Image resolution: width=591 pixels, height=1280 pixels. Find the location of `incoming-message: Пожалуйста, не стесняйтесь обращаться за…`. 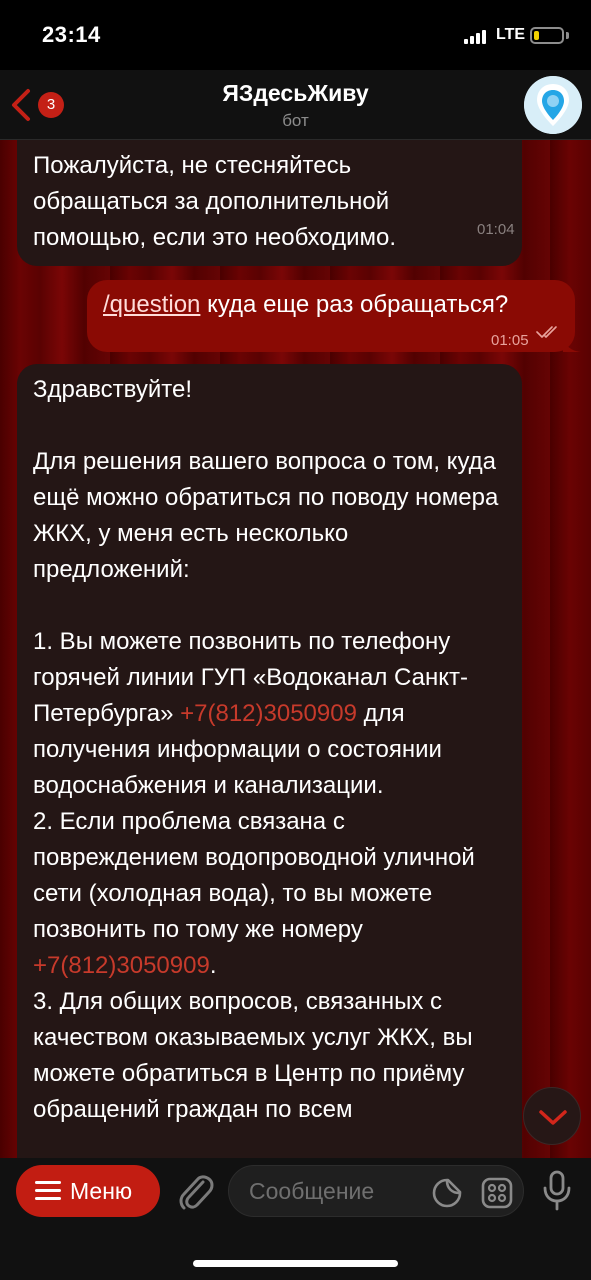

incoming-message: Пожалуйста, не стесняйтесь обращаться за… is located at coordinates (269, 203).